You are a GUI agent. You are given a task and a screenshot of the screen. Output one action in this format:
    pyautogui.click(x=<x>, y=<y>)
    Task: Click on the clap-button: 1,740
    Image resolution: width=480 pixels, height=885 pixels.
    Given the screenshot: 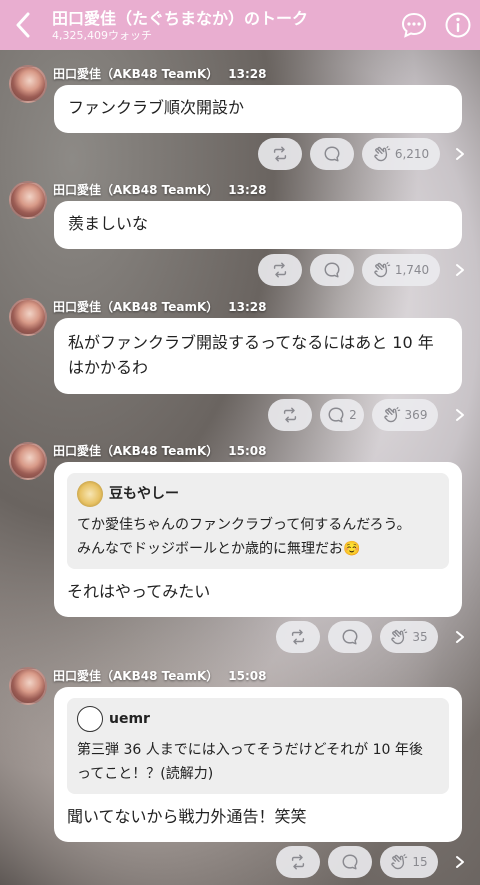 What is the action you would take?
    pyautogui.click(x=401, y=270)
    